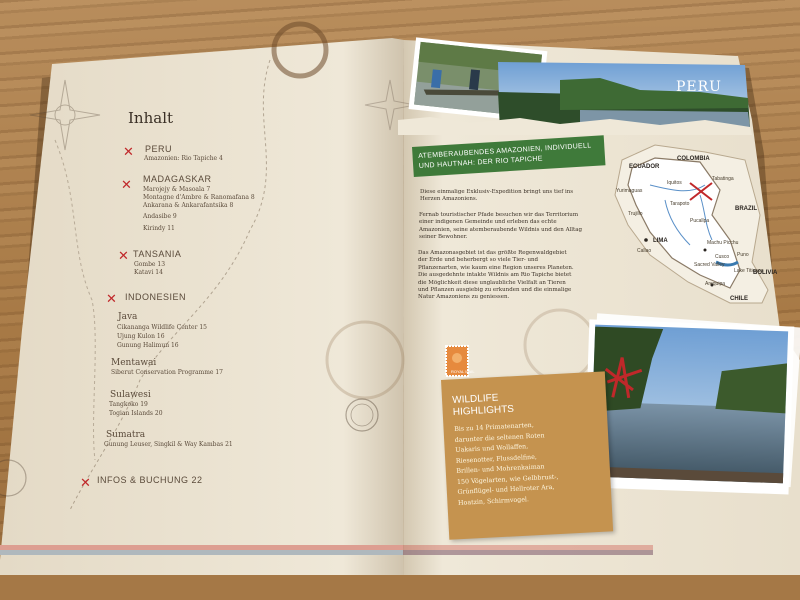 The image size is (800, 600). I want to click on toc-item: Siberut Conservation Programme 17, so click(167, 372).